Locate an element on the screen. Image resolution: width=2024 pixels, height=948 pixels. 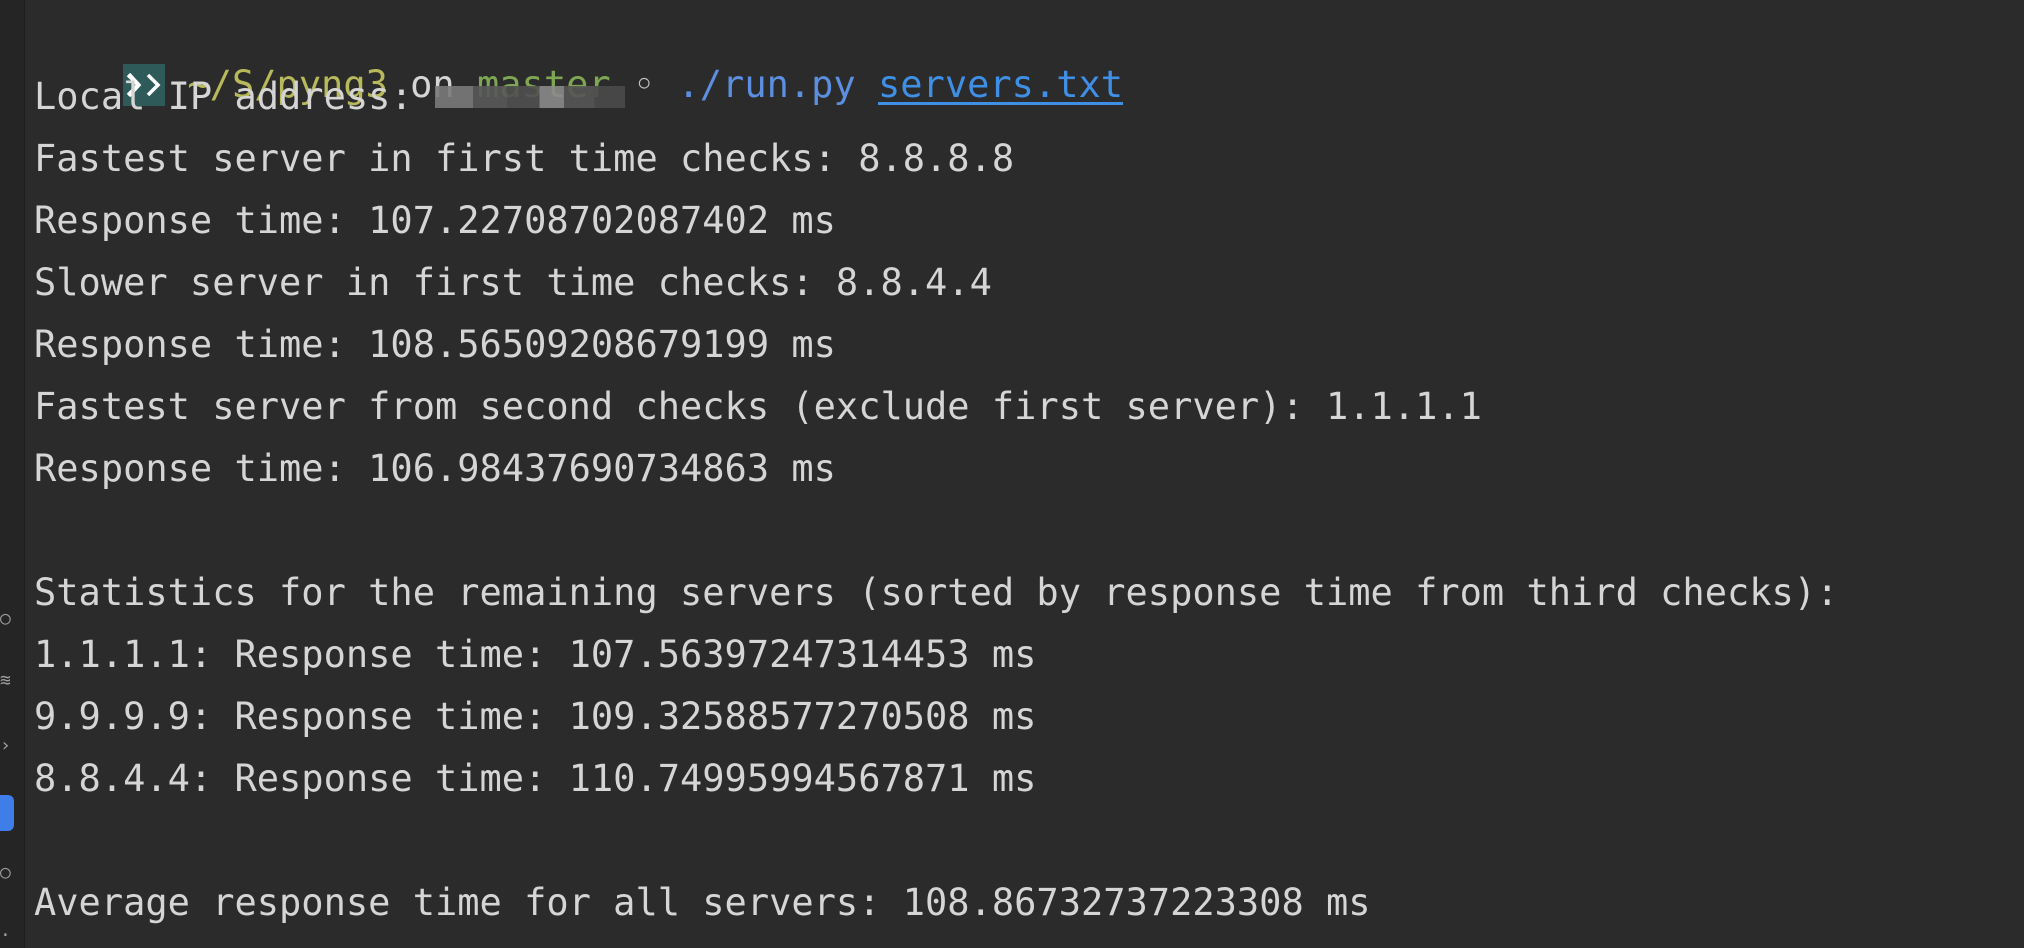
local-ip-line: Local IP address: is located at coordinates (329, 97).